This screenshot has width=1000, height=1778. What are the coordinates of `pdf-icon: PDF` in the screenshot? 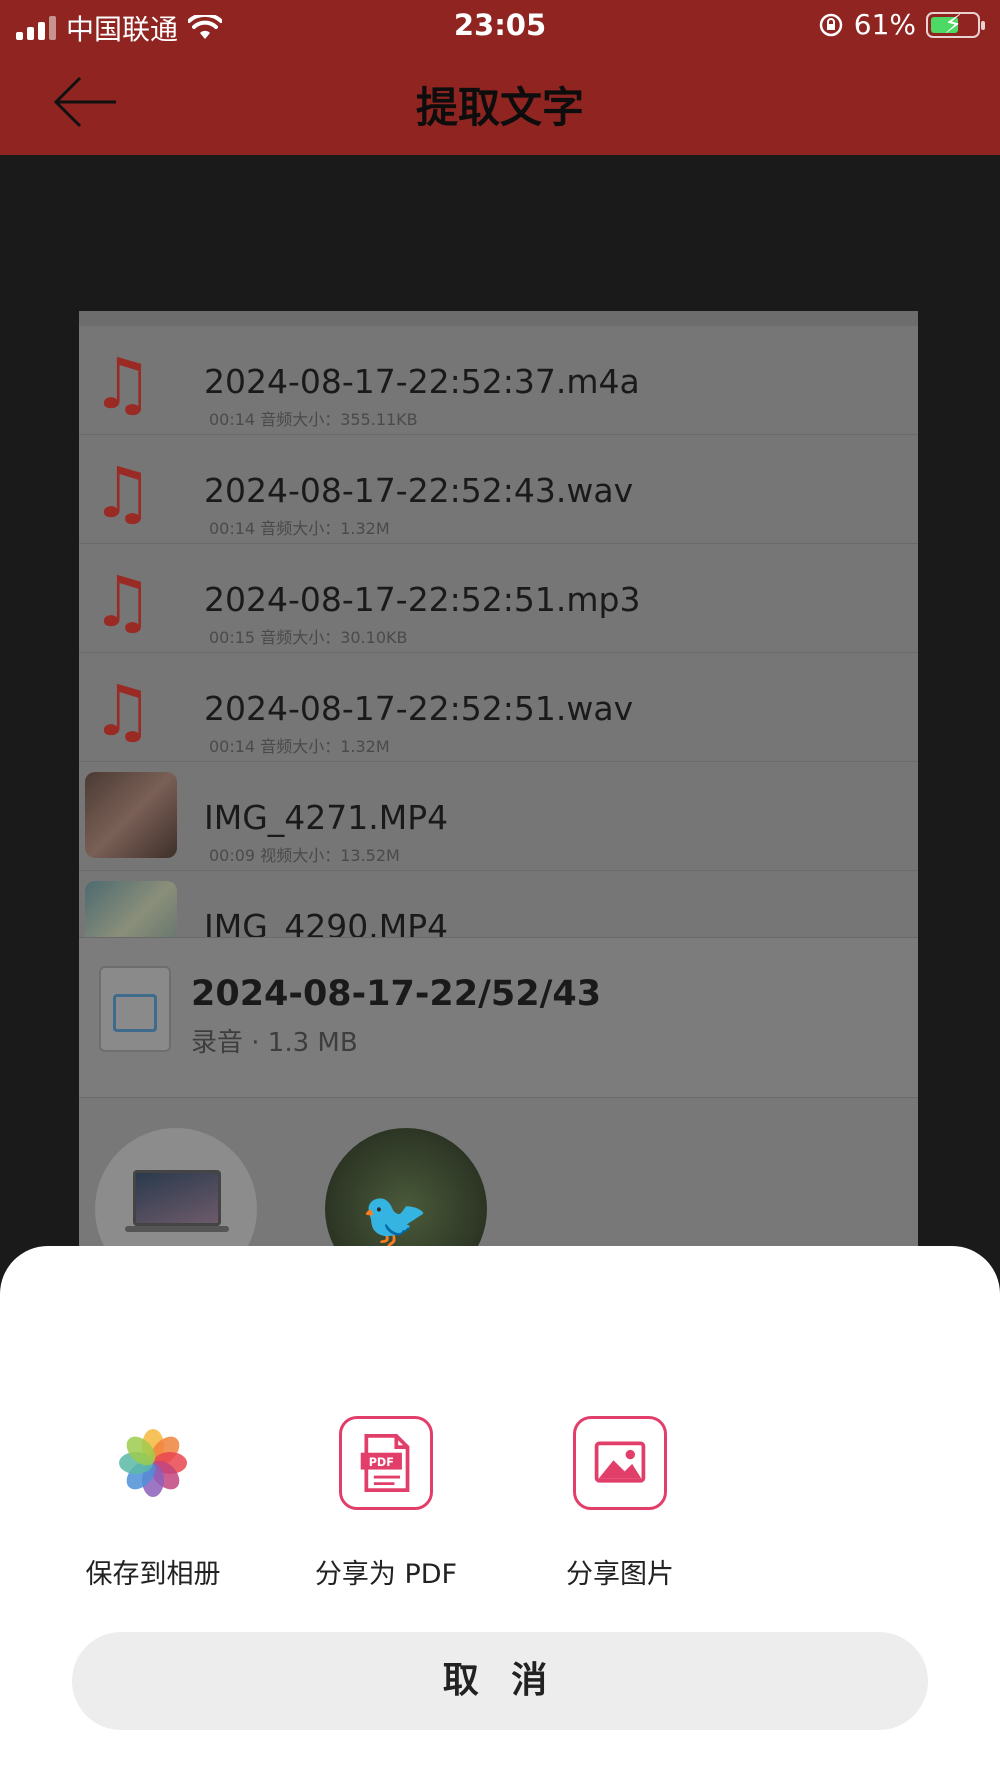 It's located at (386, 1463).